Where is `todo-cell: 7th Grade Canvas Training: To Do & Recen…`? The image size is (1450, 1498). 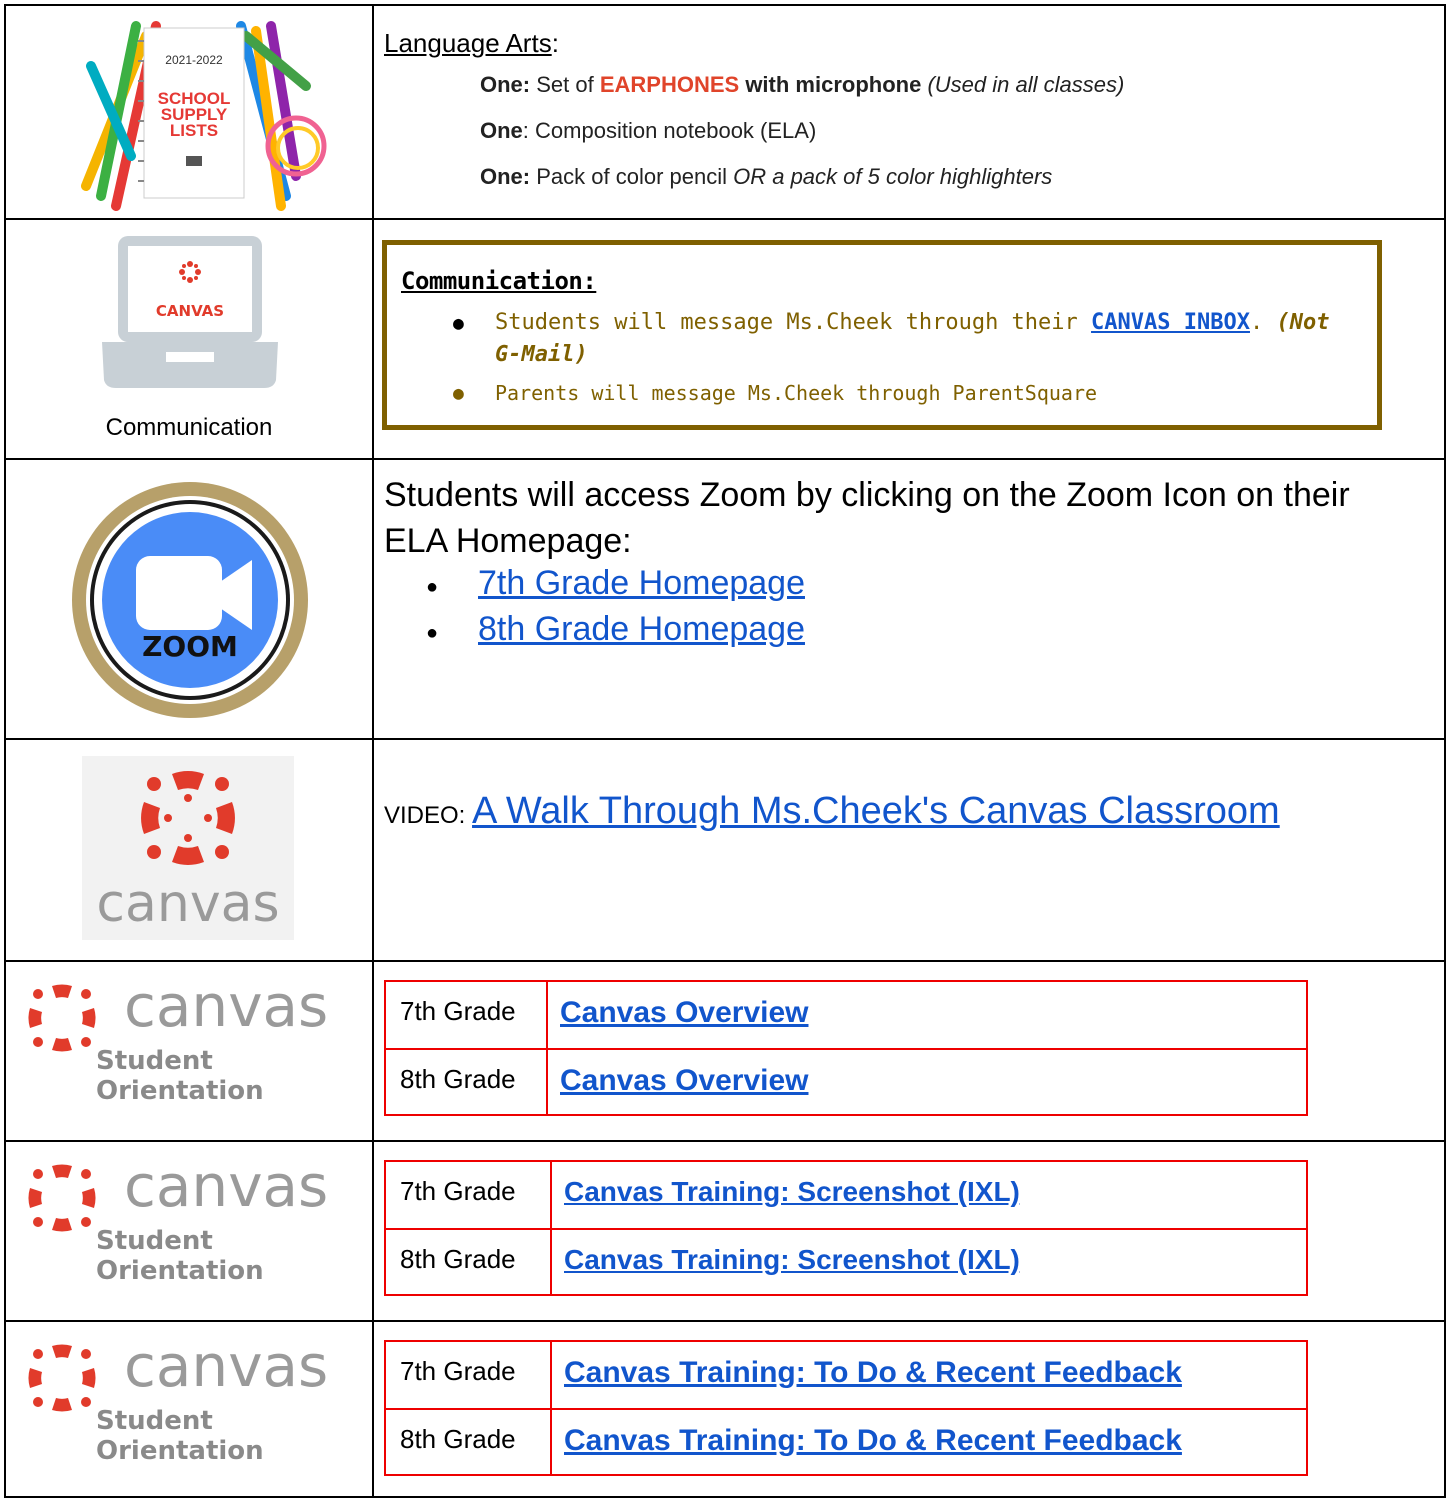
todo-cell: 7th Grade Canvas Training: To Do & Recen… is located at coordinates (909, 1409).